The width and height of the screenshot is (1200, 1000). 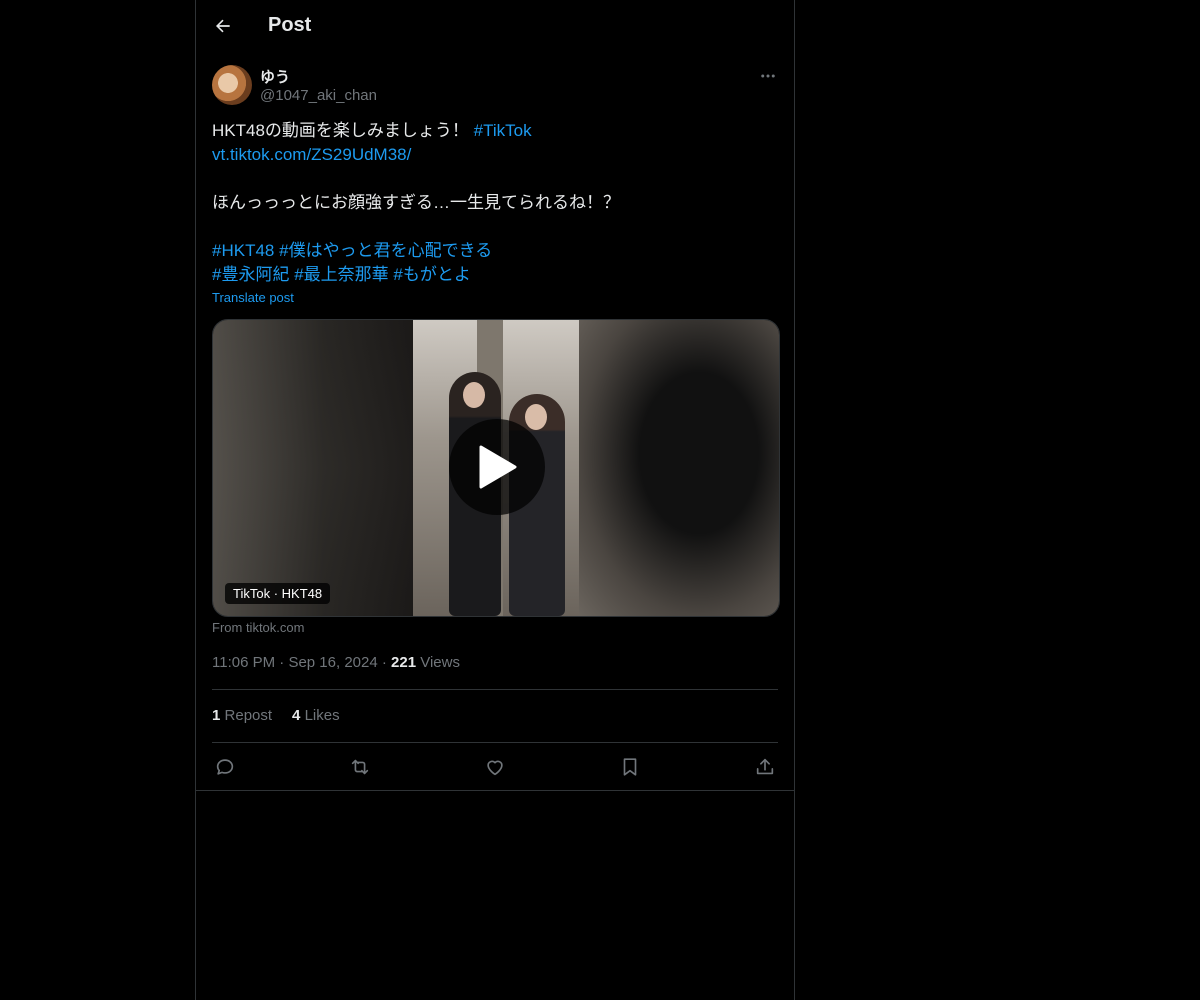 I want to click on video-face-left, so click(x=474, y=395).